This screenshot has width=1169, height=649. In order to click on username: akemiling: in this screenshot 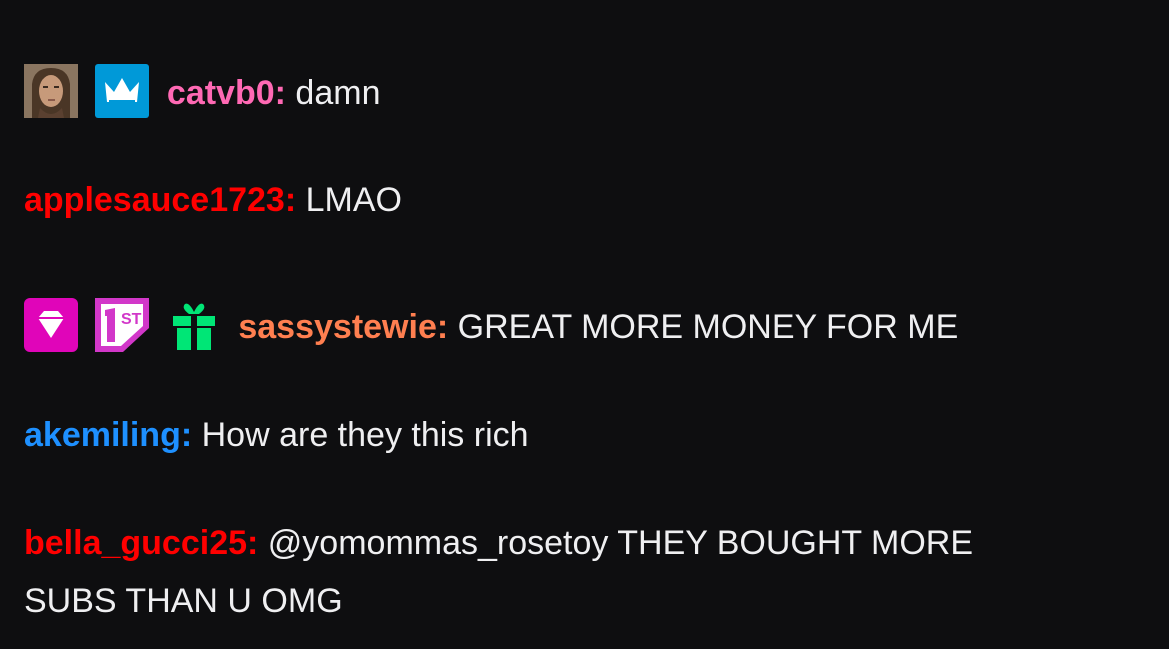, I will do `click(108, 435)`.